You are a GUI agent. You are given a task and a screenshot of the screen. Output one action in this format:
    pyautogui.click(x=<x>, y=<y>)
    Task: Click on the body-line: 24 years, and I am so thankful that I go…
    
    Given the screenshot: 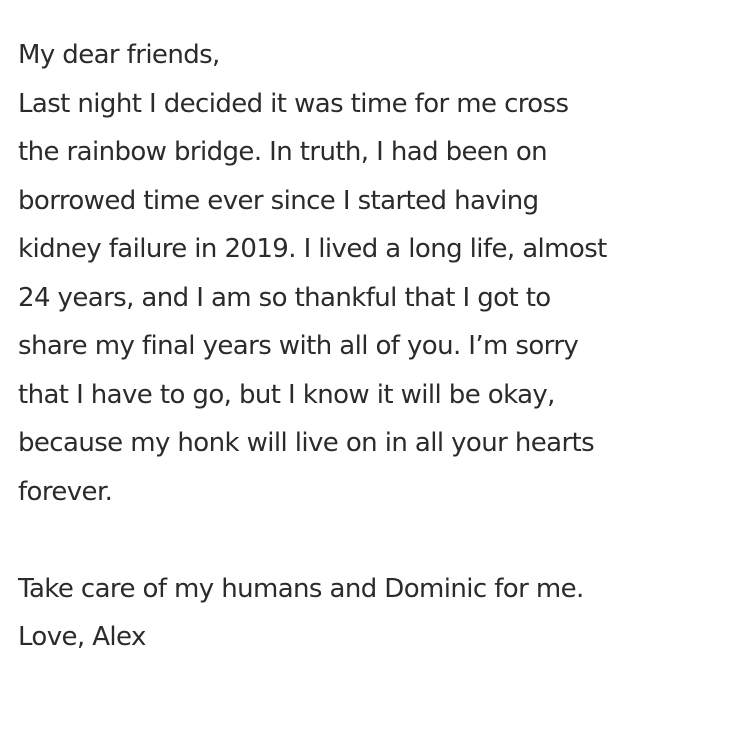 What is the action you would take?
    pyautogui.click(x=284, y=297)
    